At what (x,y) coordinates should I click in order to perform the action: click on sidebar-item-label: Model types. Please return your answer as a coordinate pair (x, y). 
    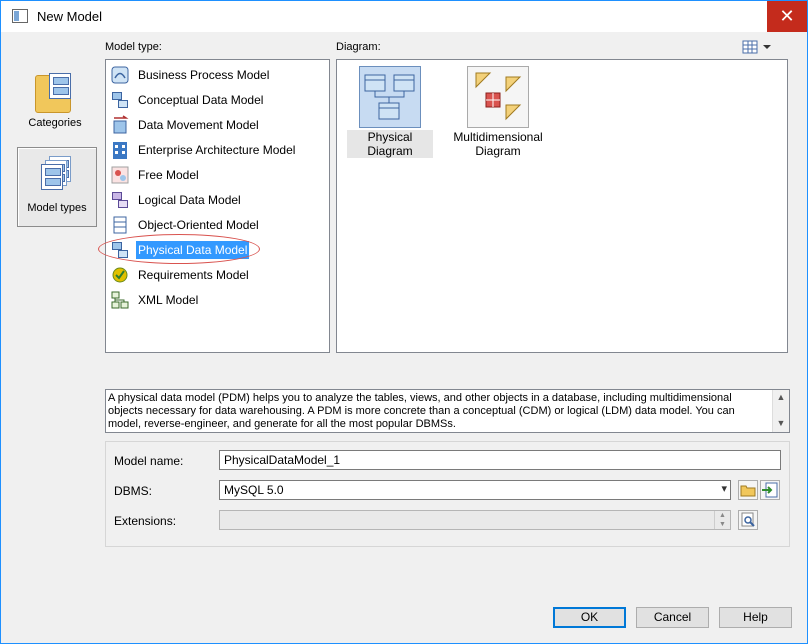
    Looking at the image, I should click on (57, 208).